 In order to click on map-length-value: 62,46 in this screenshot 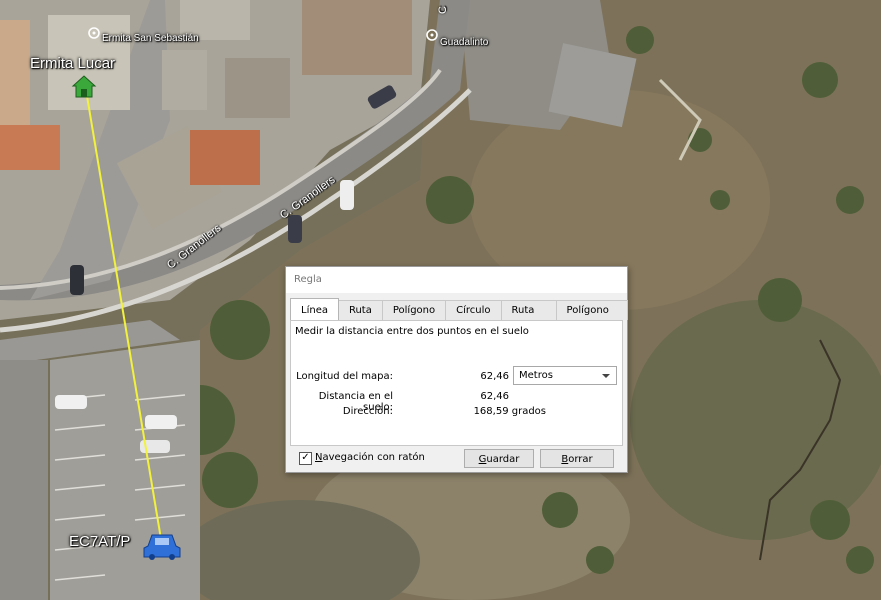, I will do `click(494, 376)`.